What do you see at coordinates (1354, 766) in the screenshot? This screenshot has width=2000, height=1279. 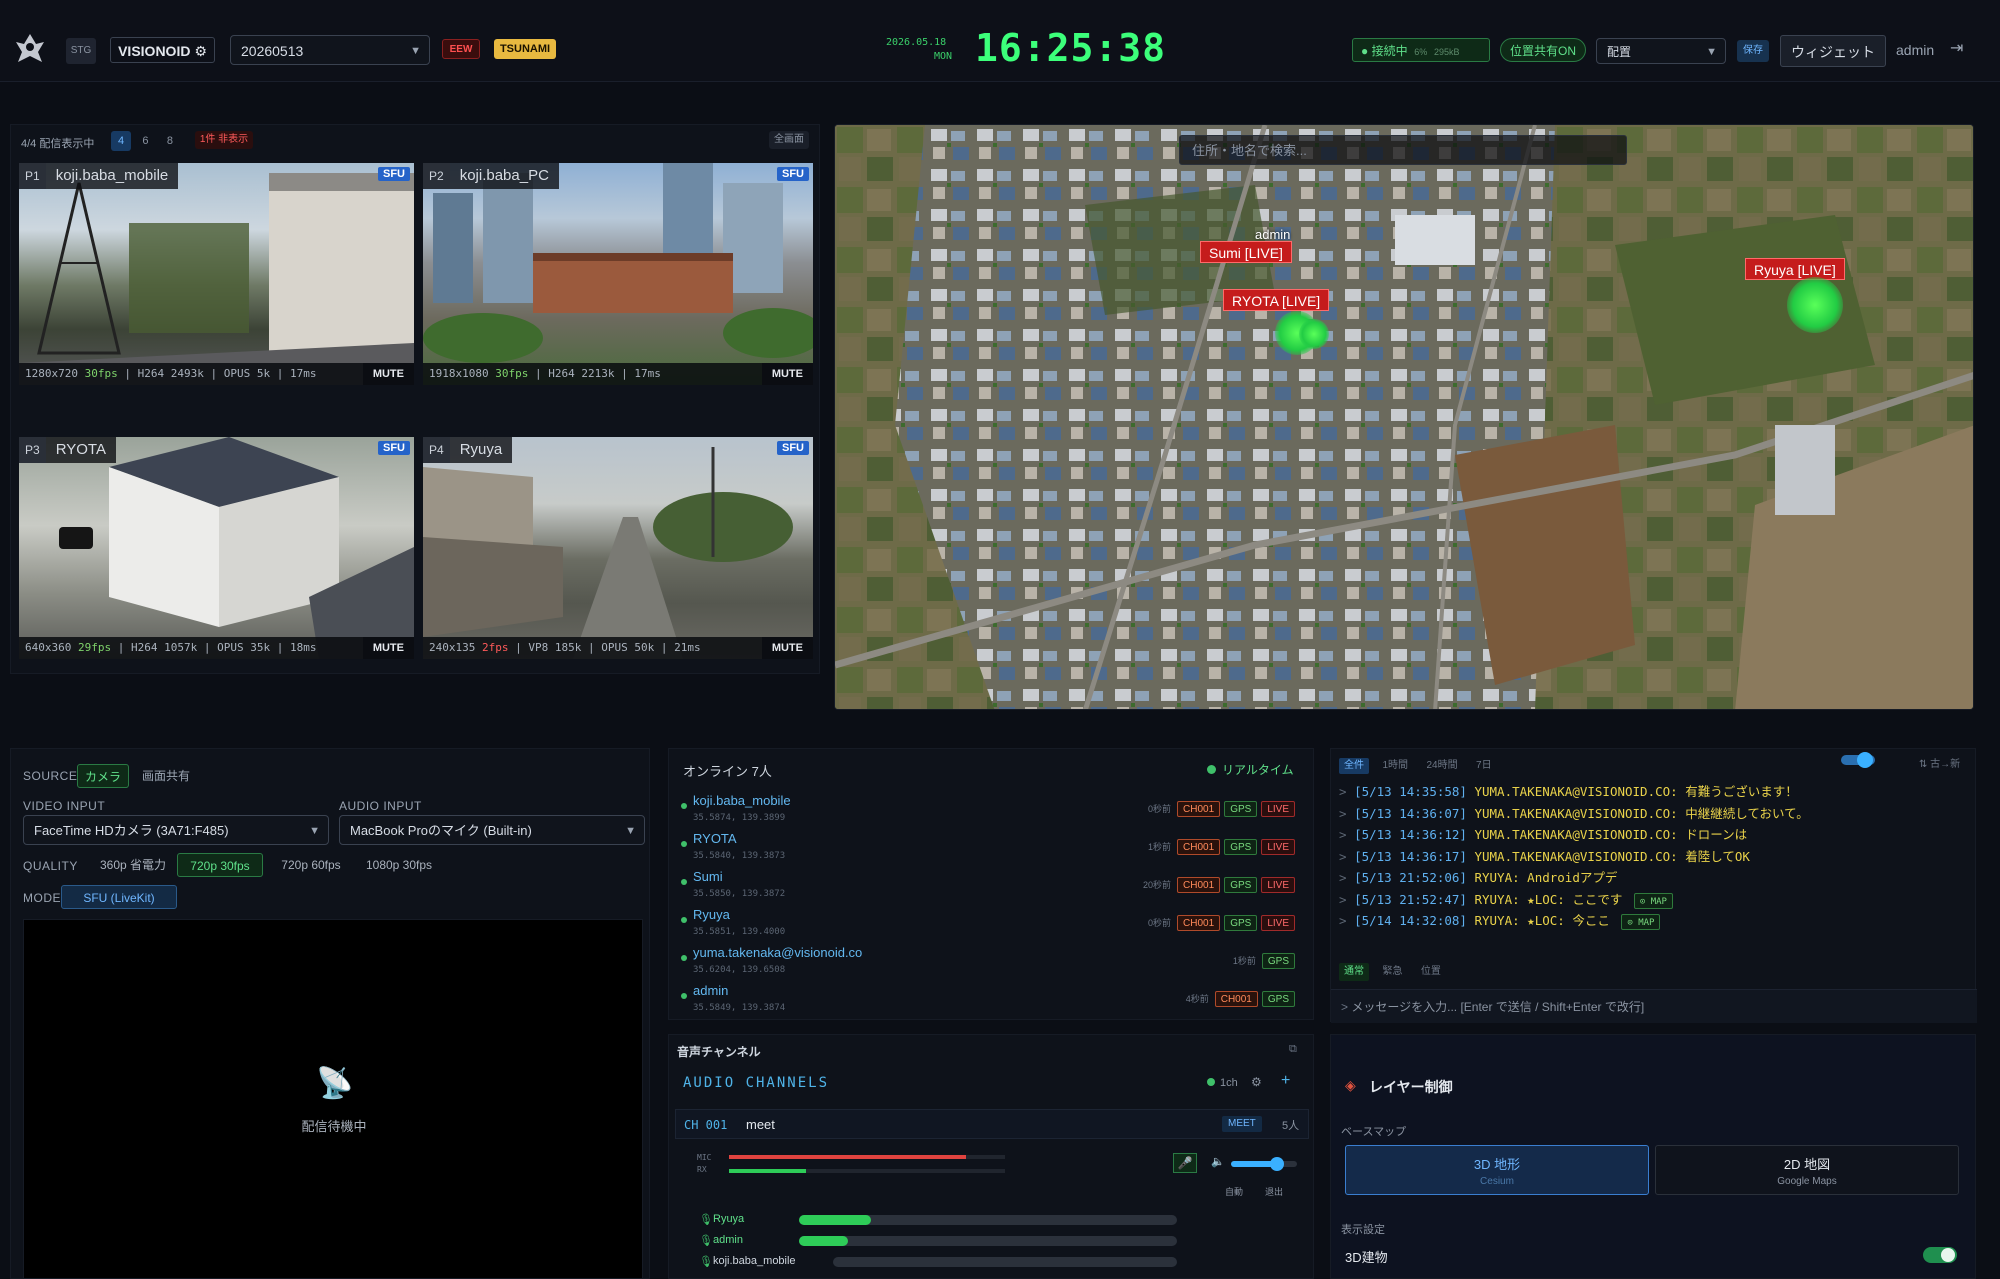 I see `chat-filter-all: 全件` at bounding box center [1354, 766].